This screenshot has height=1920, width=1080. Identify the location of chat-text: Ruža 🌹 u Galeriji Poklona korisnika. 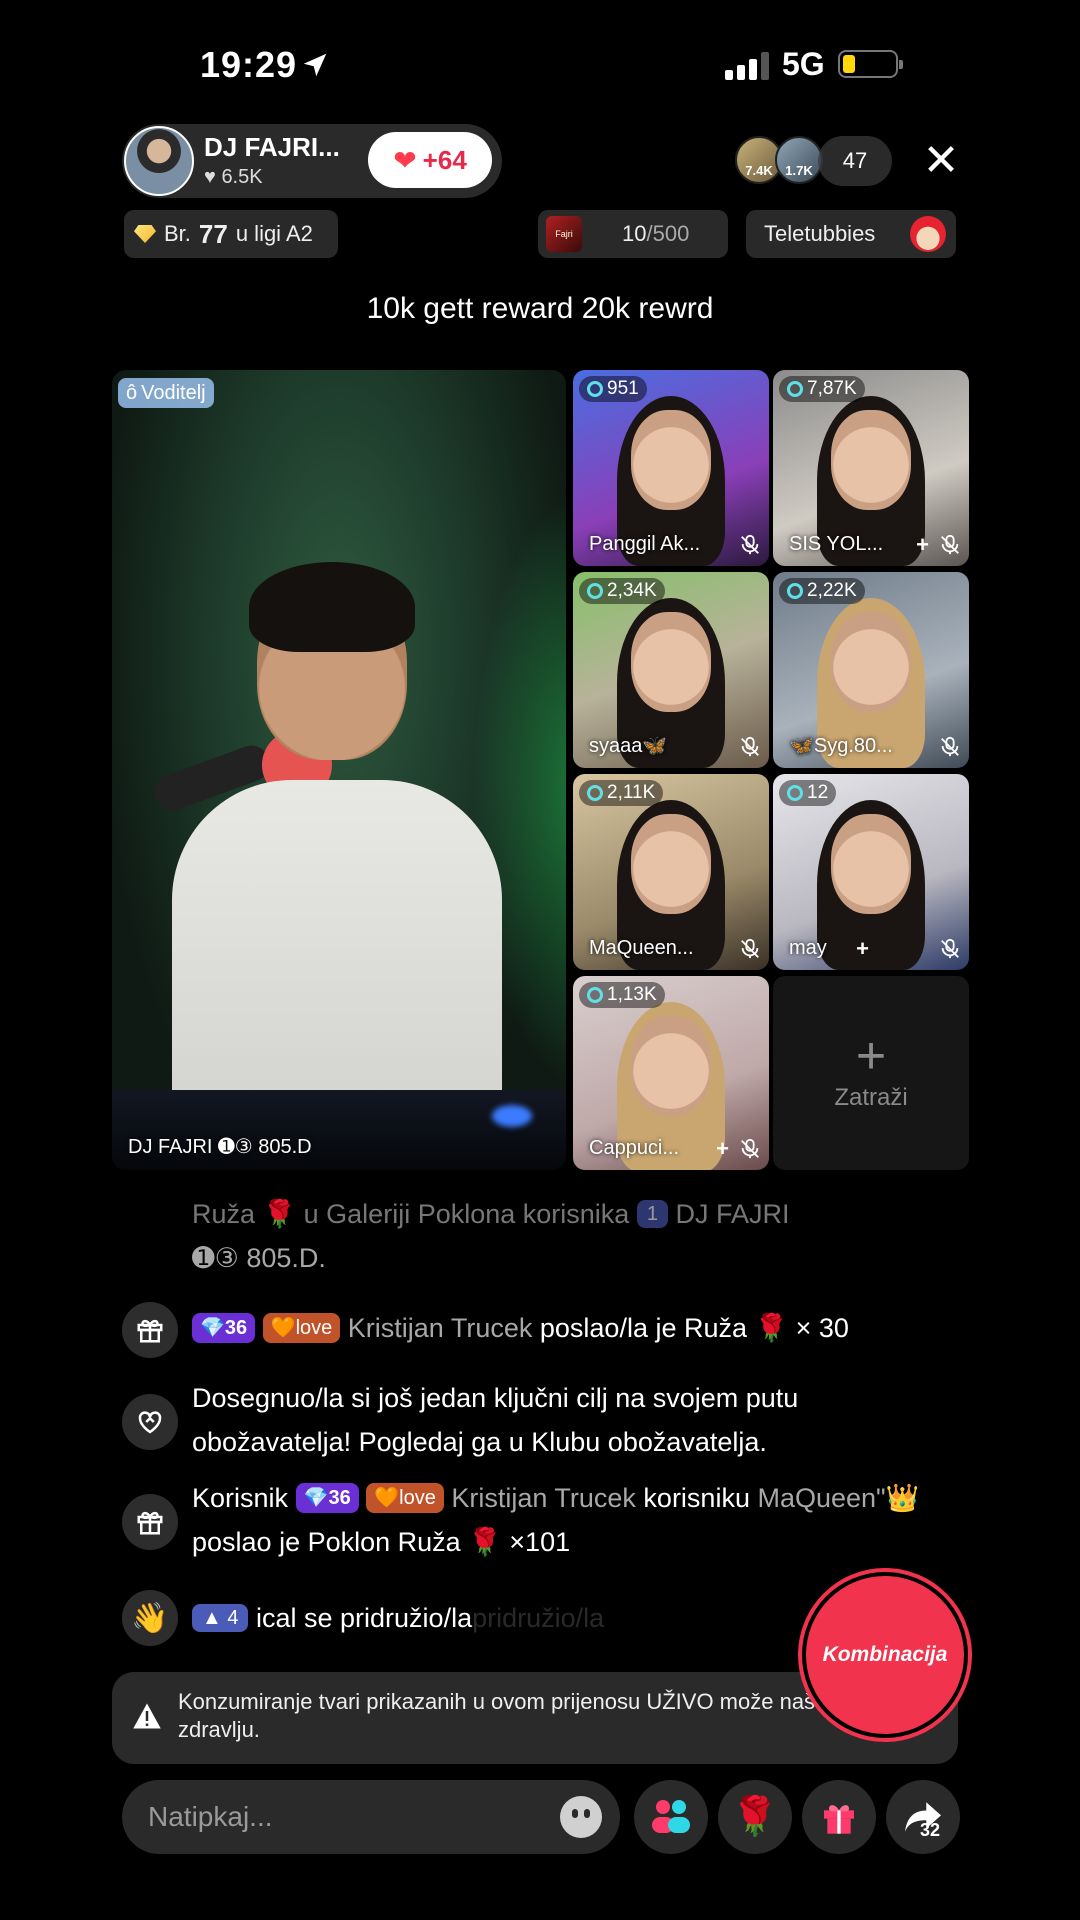
(411, 1214).